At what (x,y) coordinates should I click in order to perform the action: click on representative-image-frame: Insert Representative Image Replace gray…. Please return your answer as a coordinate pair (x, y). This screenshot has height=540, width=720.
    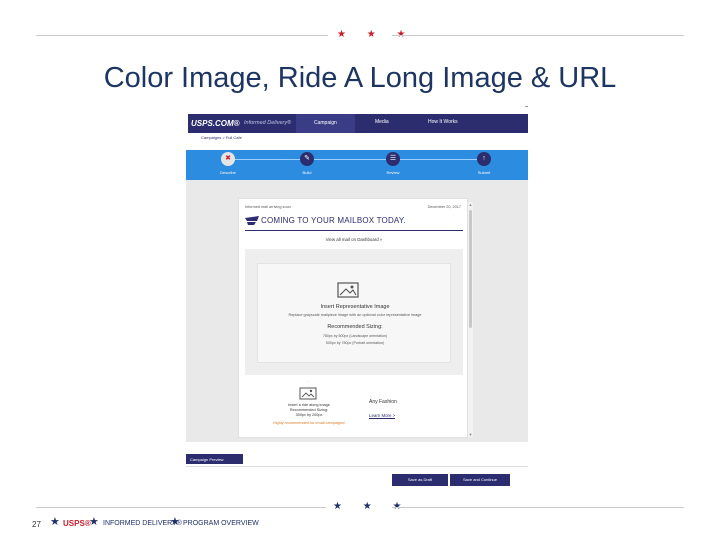
    Looking at the image, I should click on (354, 313).